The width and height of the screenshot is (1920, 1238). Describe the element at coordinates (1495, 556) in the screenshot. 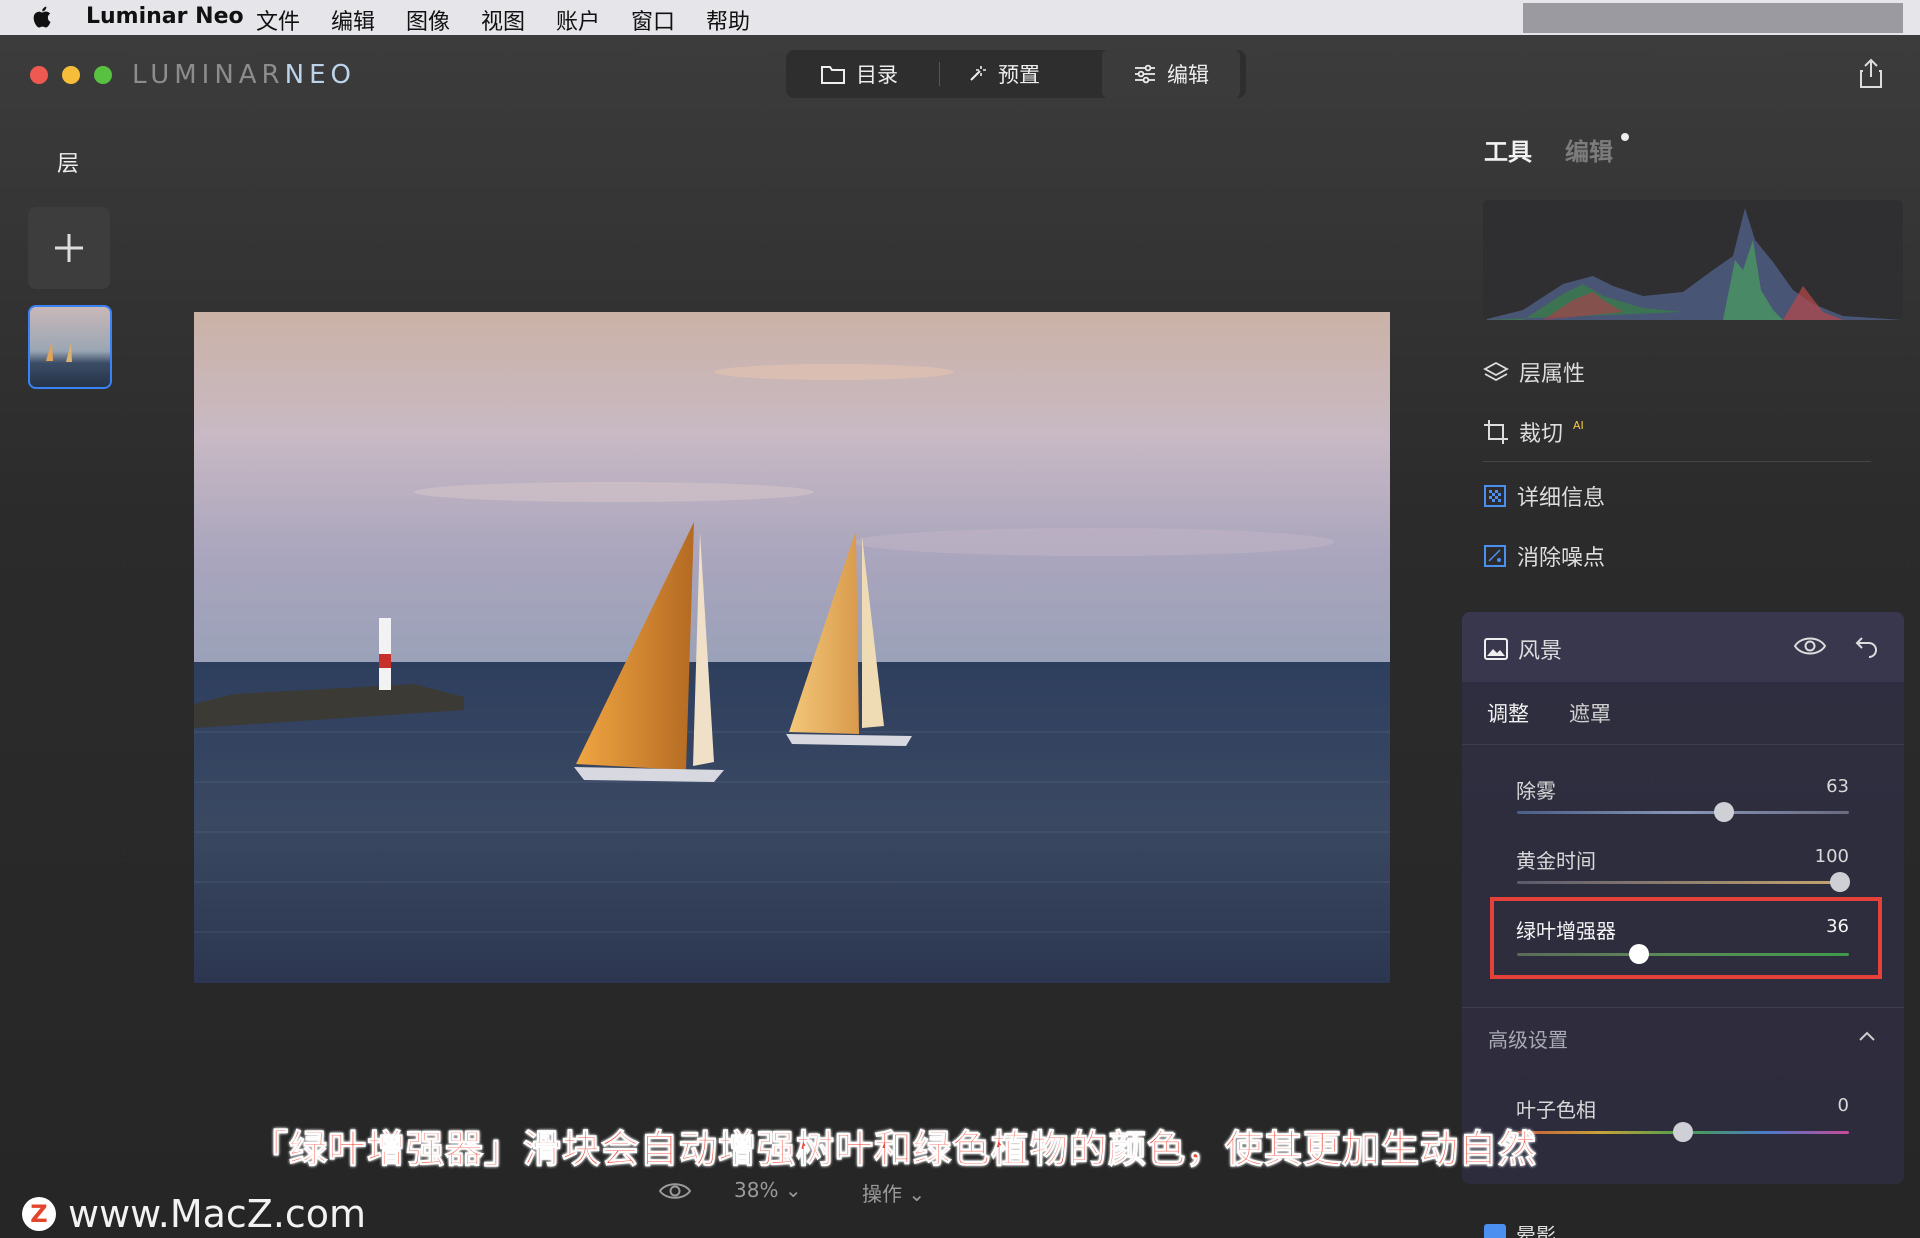

I see `denoise-icon` at that location.